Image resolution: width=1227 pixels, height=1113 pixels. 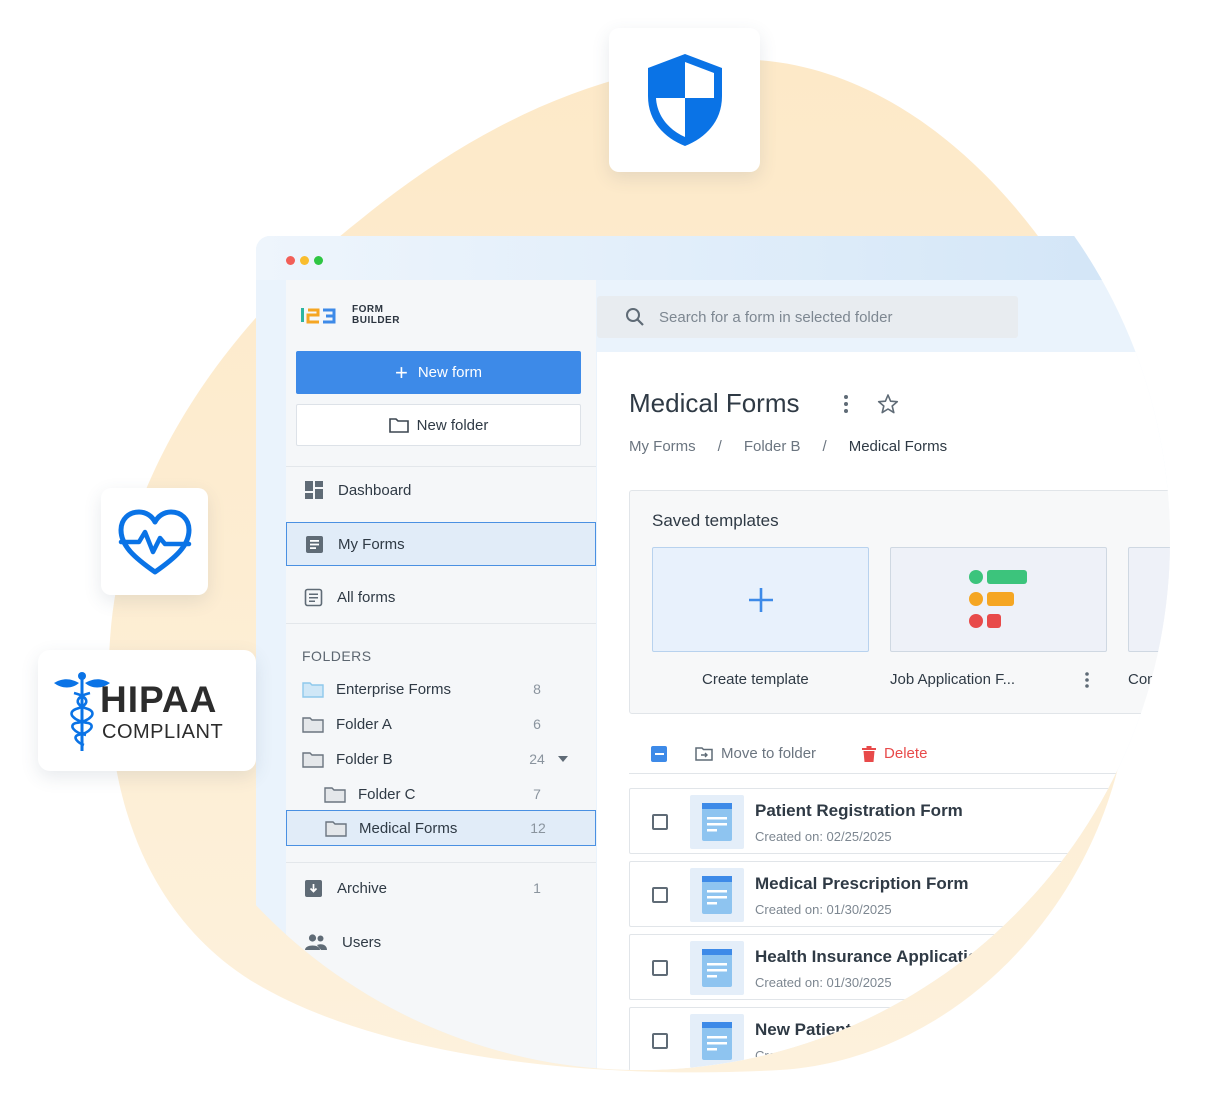 I want to click on minimize-window-dot, so click(x=304, y=260).